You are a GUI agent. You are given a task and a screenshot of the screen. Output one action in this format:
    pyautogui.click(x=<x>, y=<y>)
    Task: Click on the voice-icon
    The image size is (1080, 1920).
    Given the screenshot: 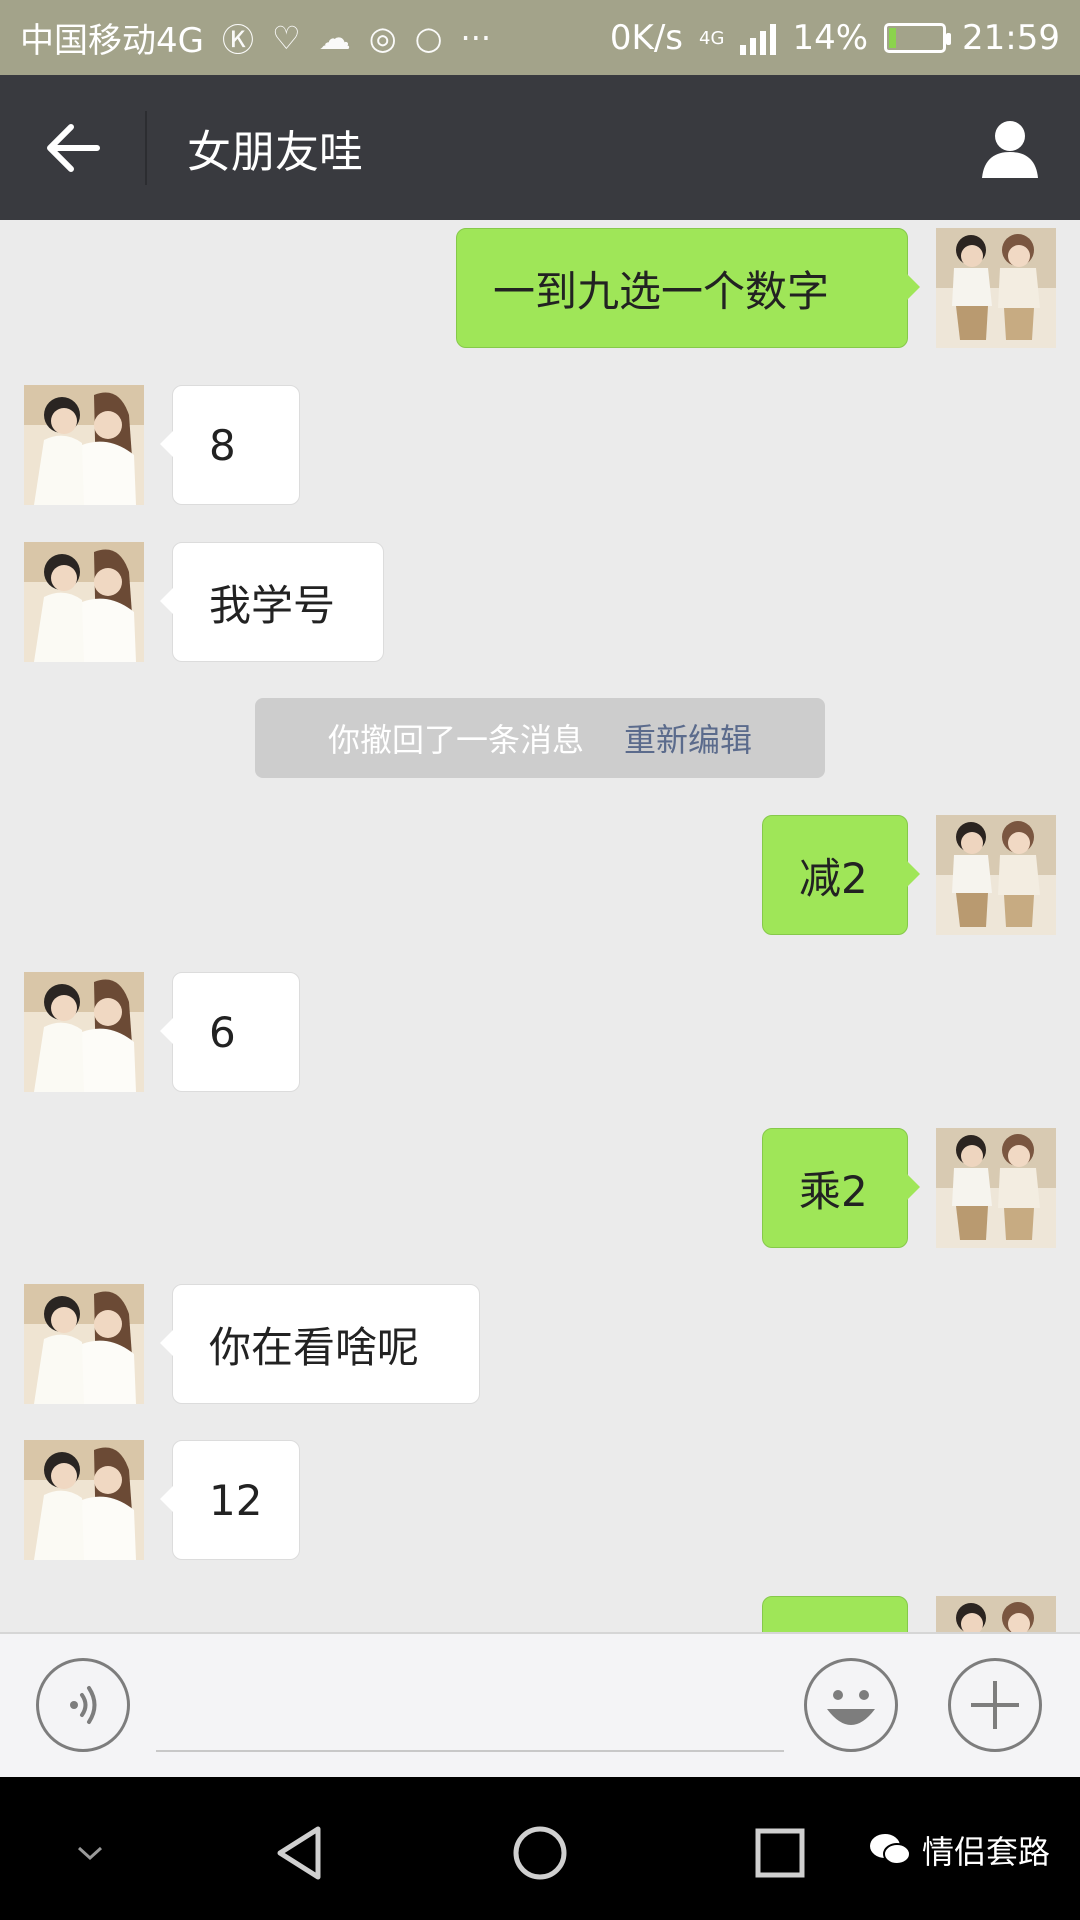 What is the action you would take?
    pyautogui.click(x=83, y=1705)
    